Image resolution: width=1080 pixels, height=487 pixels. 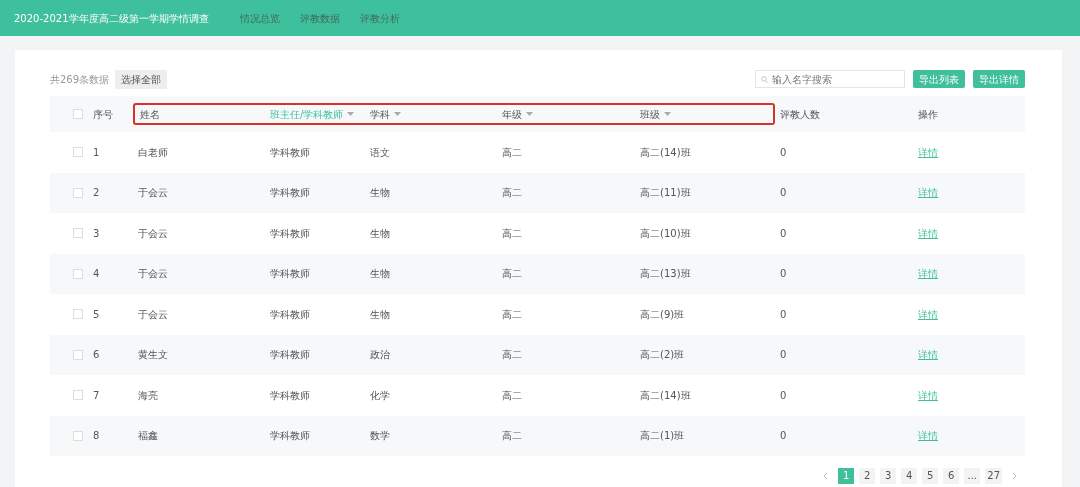 I want to click on page-button: 2, so click(x=867, y=476).